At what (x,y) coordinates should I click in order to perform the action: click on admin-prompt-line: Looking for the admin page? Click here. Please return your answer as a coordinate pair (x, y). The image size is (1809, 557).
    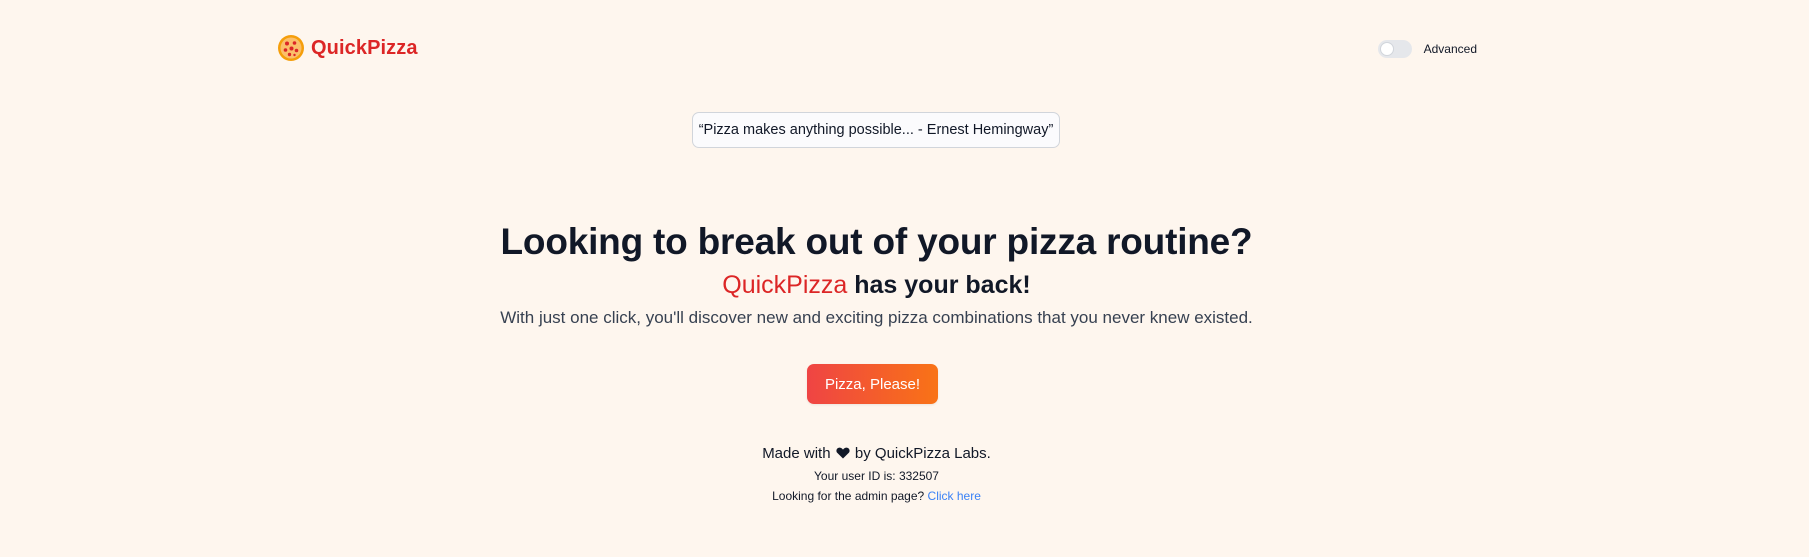
    Looking at the image, I should click on (876, 496).